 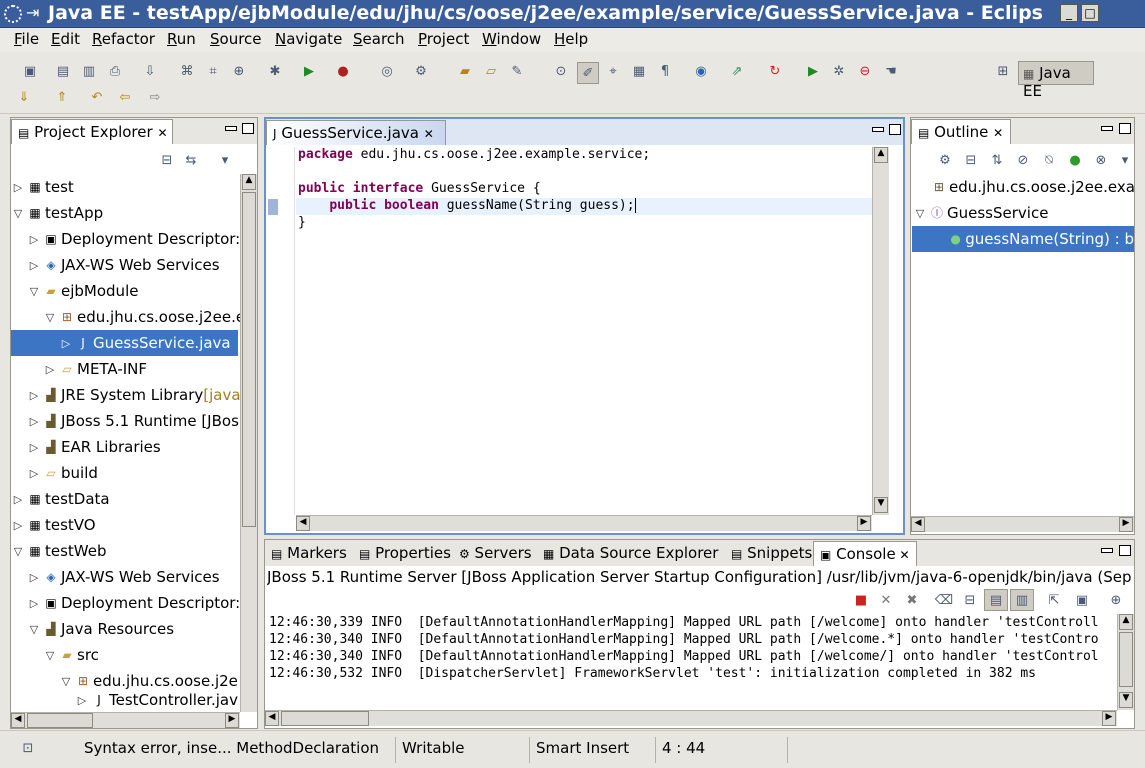 I want to click on tree-item: ▷ ▱ build, so click(x=62, y=473).